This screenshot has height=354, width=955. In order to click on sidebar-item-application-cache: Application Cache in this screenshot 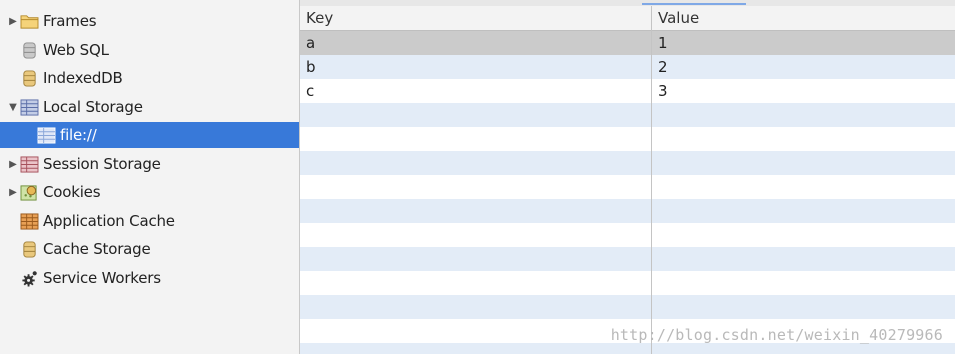, I will do `click(149, 221)`.